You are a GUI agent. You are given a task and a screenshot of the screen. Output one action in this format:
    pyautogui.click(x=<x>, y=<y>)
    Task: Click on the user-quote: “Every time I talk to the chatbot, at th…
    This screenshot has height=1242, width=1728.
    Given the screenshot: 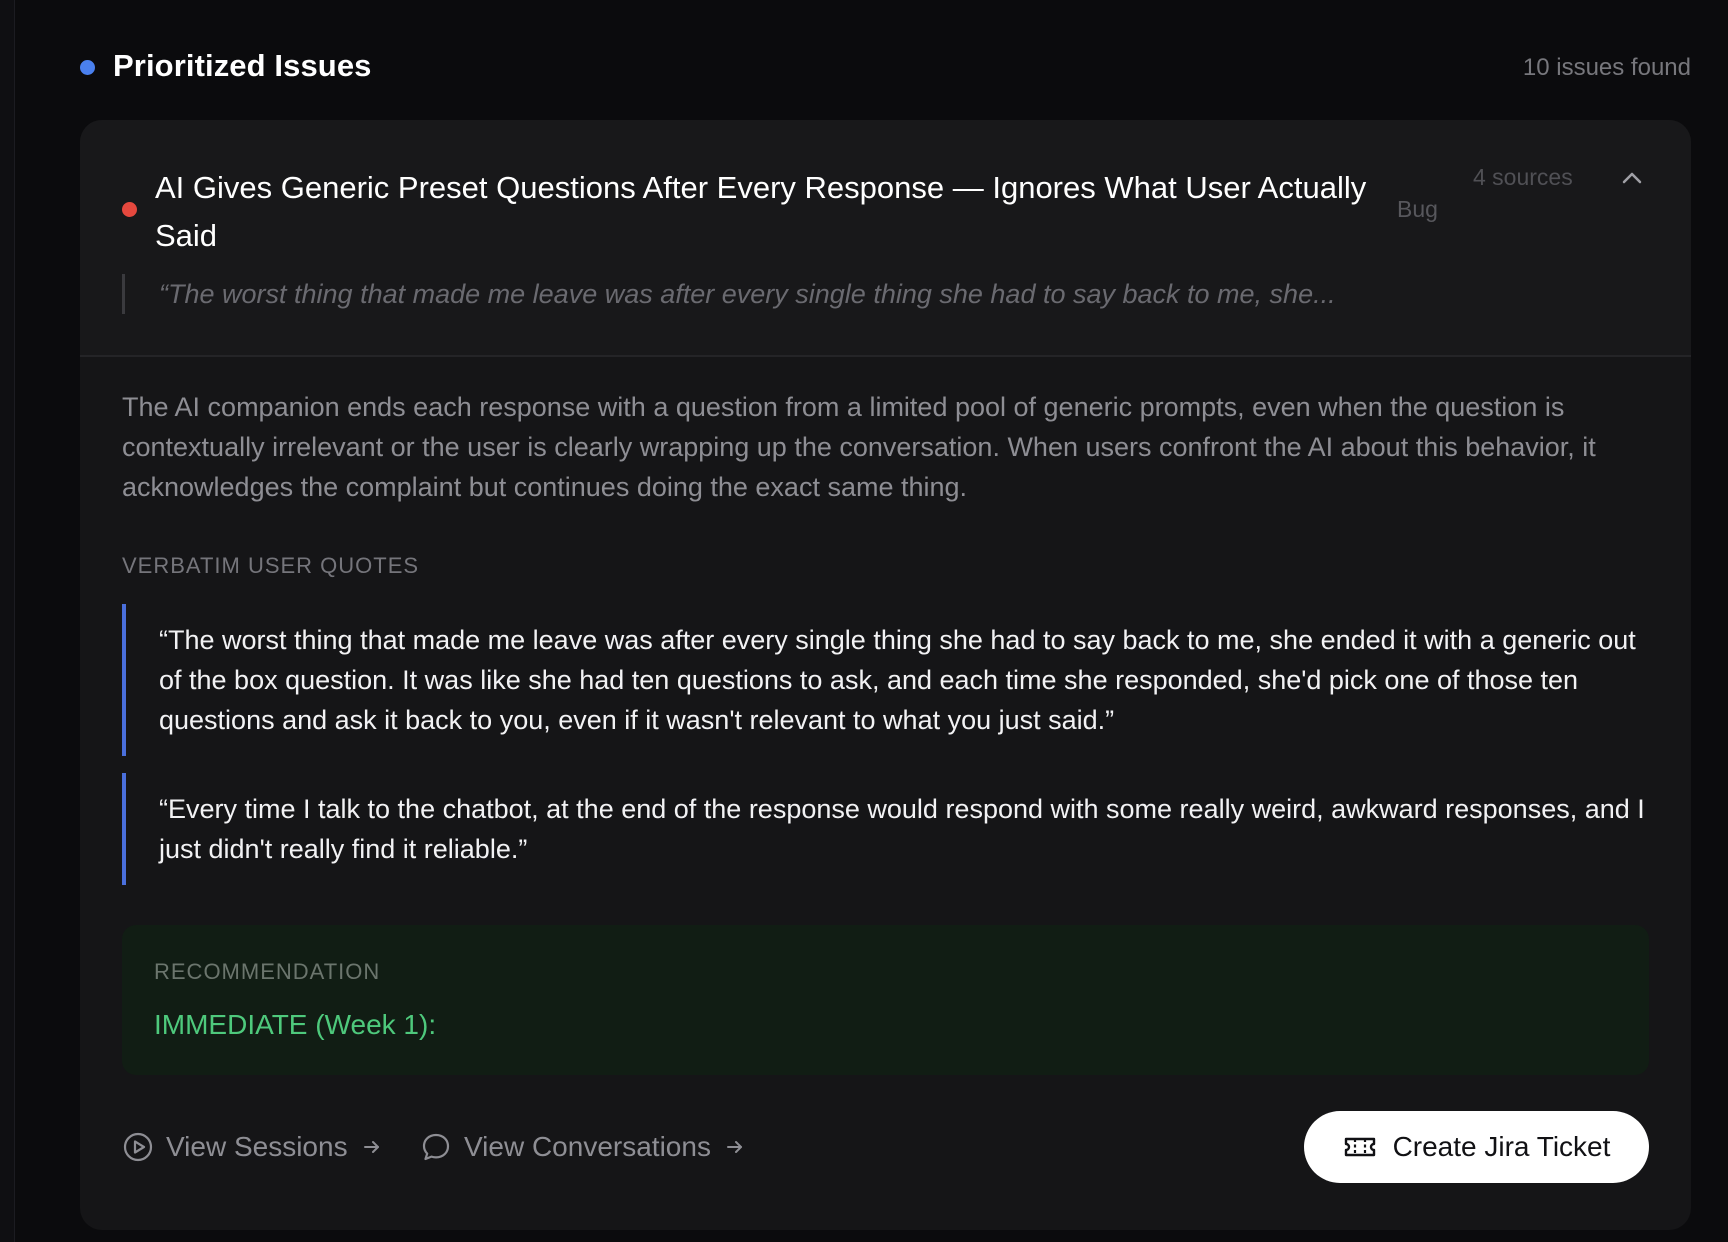 What is the action you would take?
    pyautogui.click(x=887, y=829)
    